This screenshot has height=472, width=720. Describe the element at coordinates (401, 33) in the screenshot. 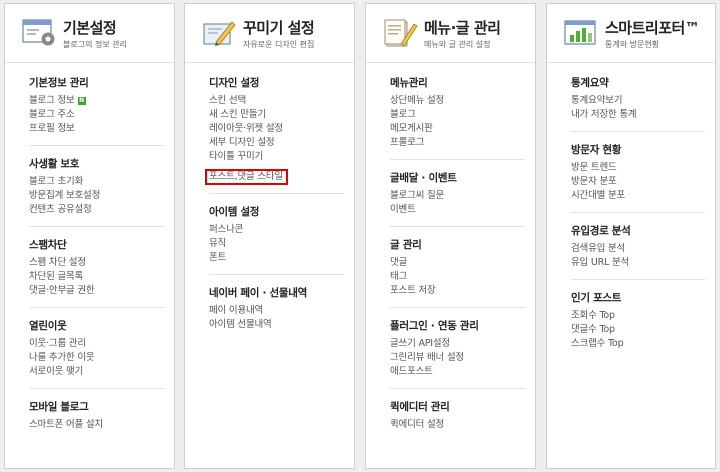

I see `document-pencil-icon` at that location.